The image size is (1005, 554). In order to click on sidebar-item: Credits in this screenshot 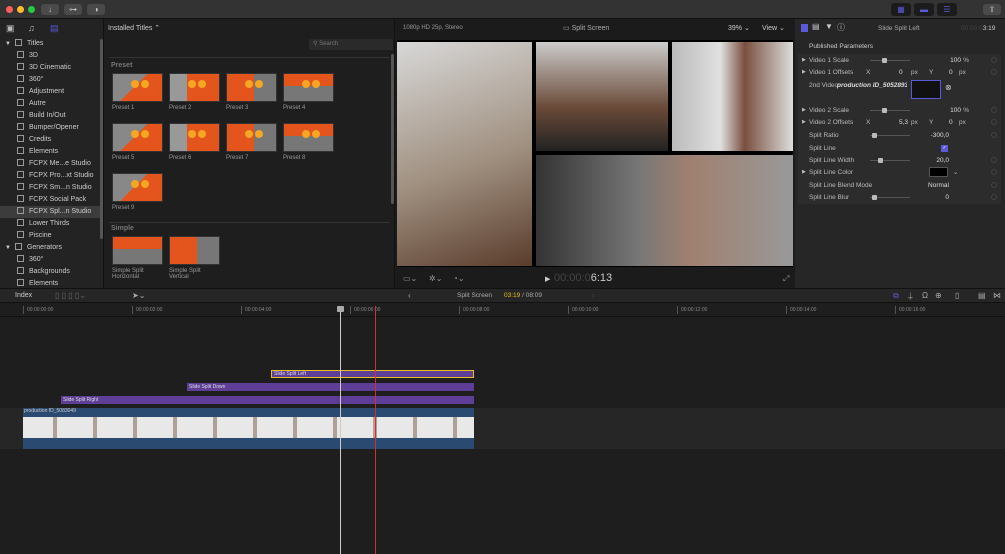, I will do `click(50, 140)`.